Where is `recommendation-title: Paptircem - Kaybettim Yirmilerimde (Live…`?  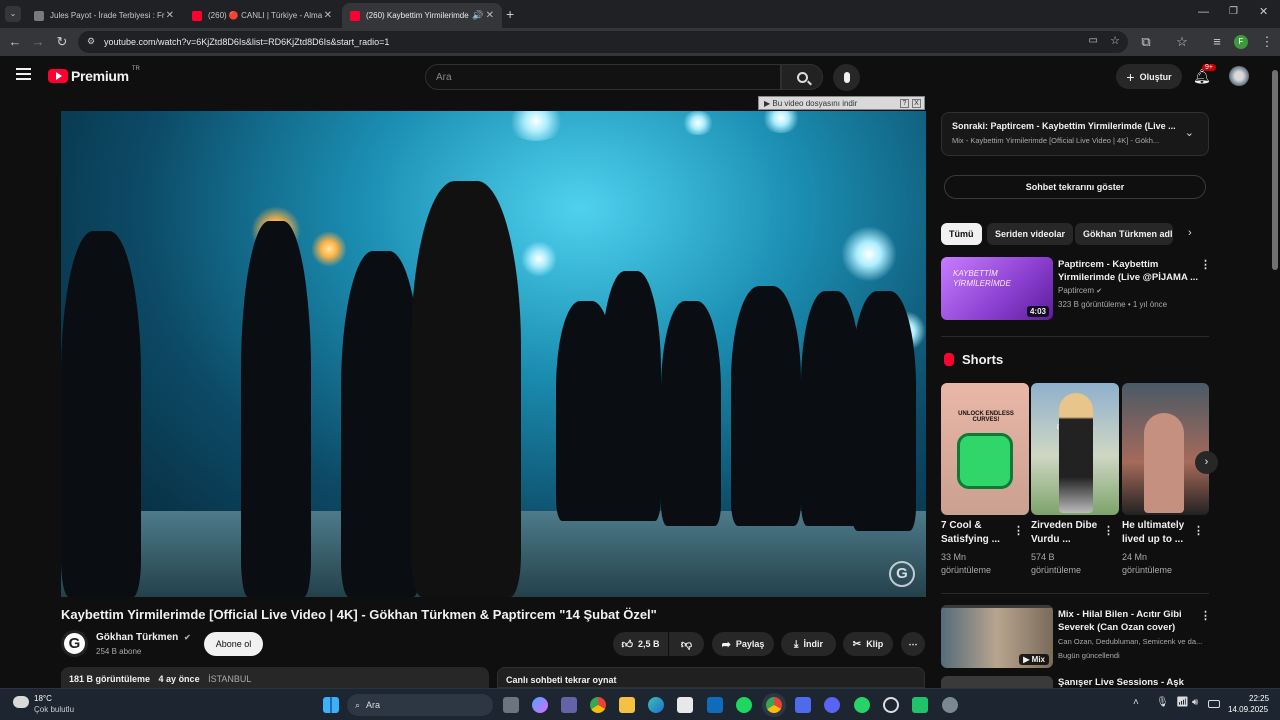 recommendation-title: Paptircem - Kaybettim Yirmilerimde (Live… is located at coordinates (1128, 271).